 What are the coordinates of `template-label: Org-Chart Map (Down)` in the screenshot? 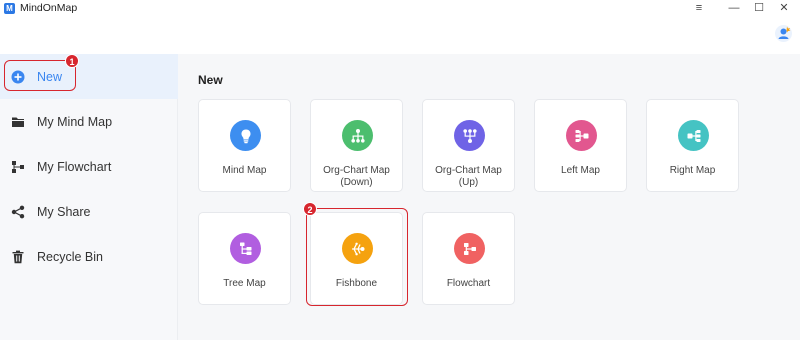 It's located at (356, 176).